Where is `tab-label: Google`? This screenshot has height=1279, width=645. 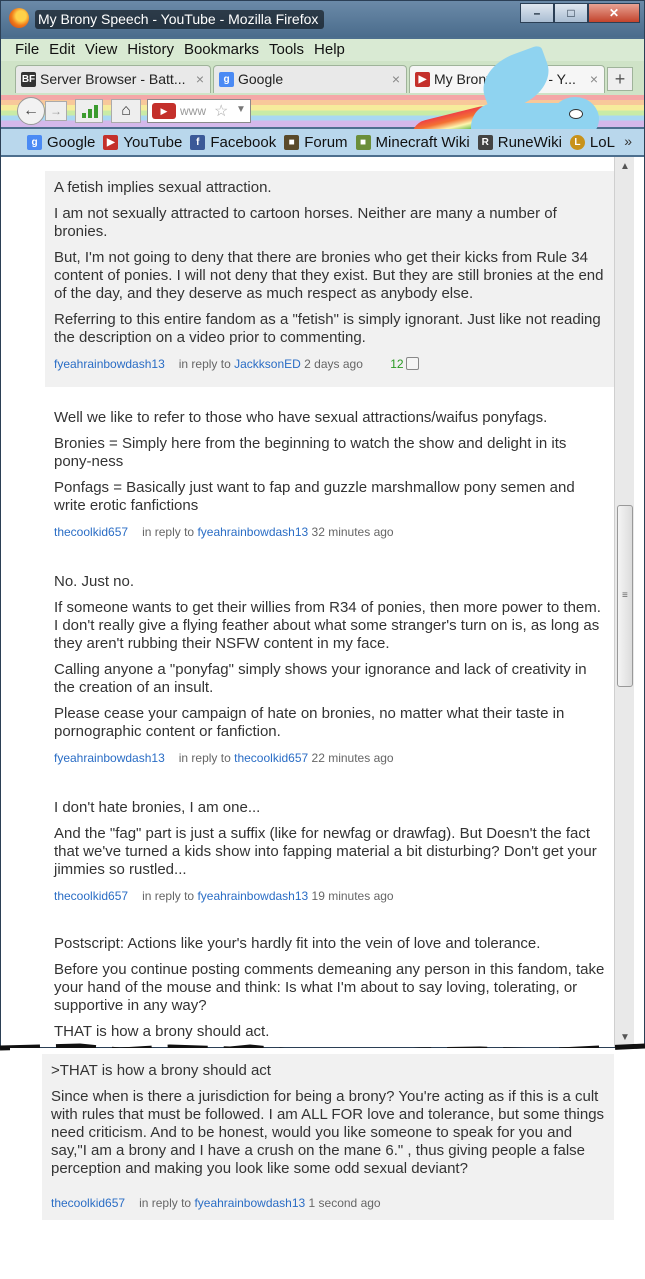 tab-label: Google is located at coordinates (261, 79).